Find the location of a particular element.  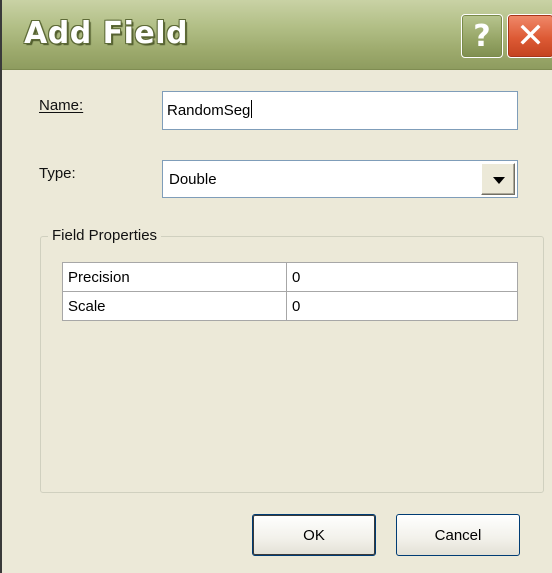

name-input-value: RandomSeg is located at coordinates (209, 110).